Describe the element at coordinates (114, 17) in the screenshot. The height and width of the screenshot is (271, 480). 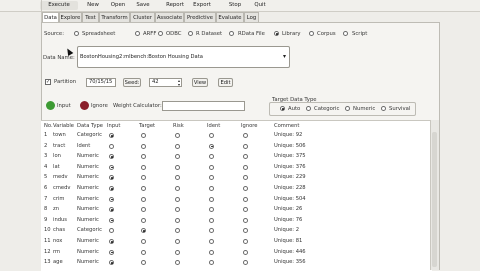
I see `tab-transform: Transform` at that location.